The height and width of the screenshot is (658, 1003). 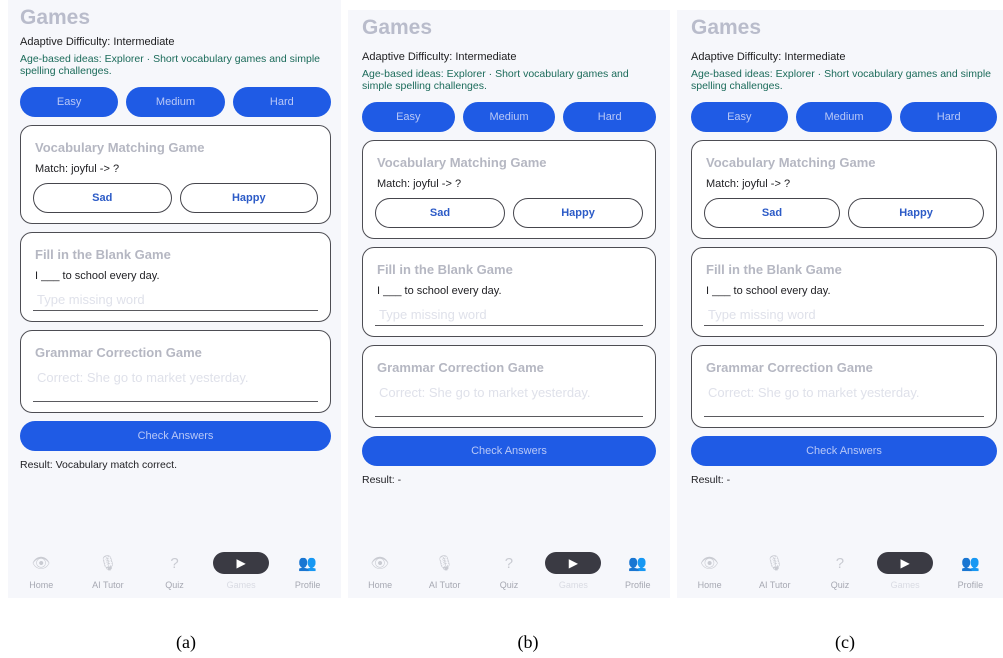 I want to click on nav-ai-tutor-label: AI Tutor, so click(x=444, y=585).